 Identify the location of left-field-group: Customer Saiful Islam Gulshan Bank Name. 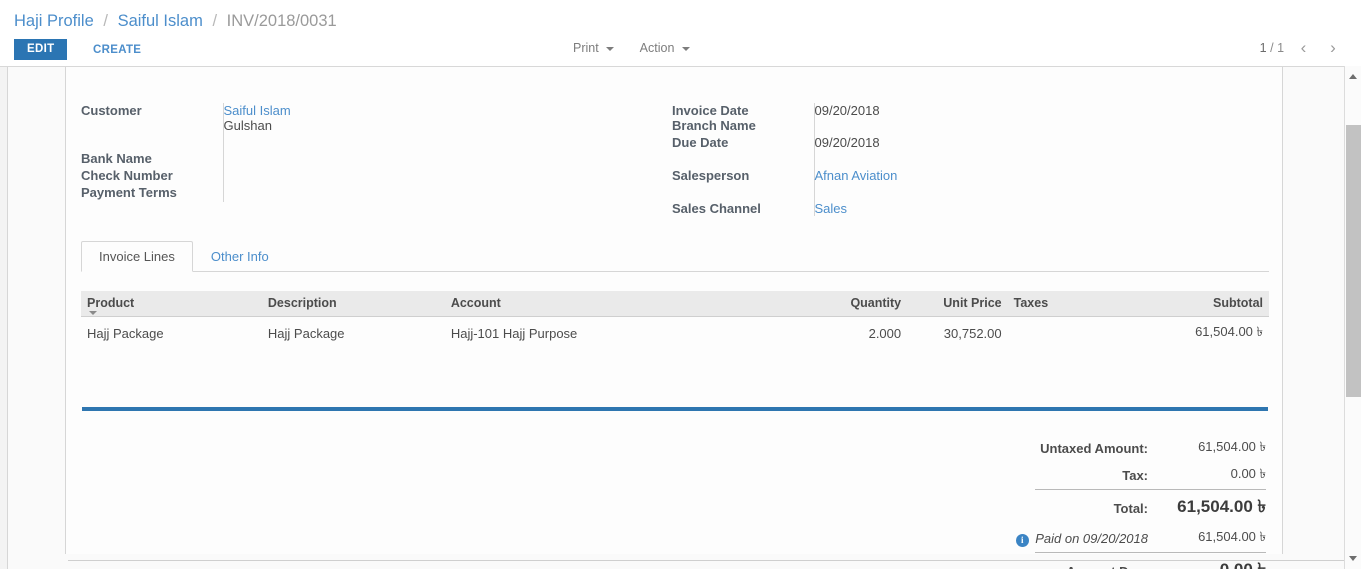
(271, 152).